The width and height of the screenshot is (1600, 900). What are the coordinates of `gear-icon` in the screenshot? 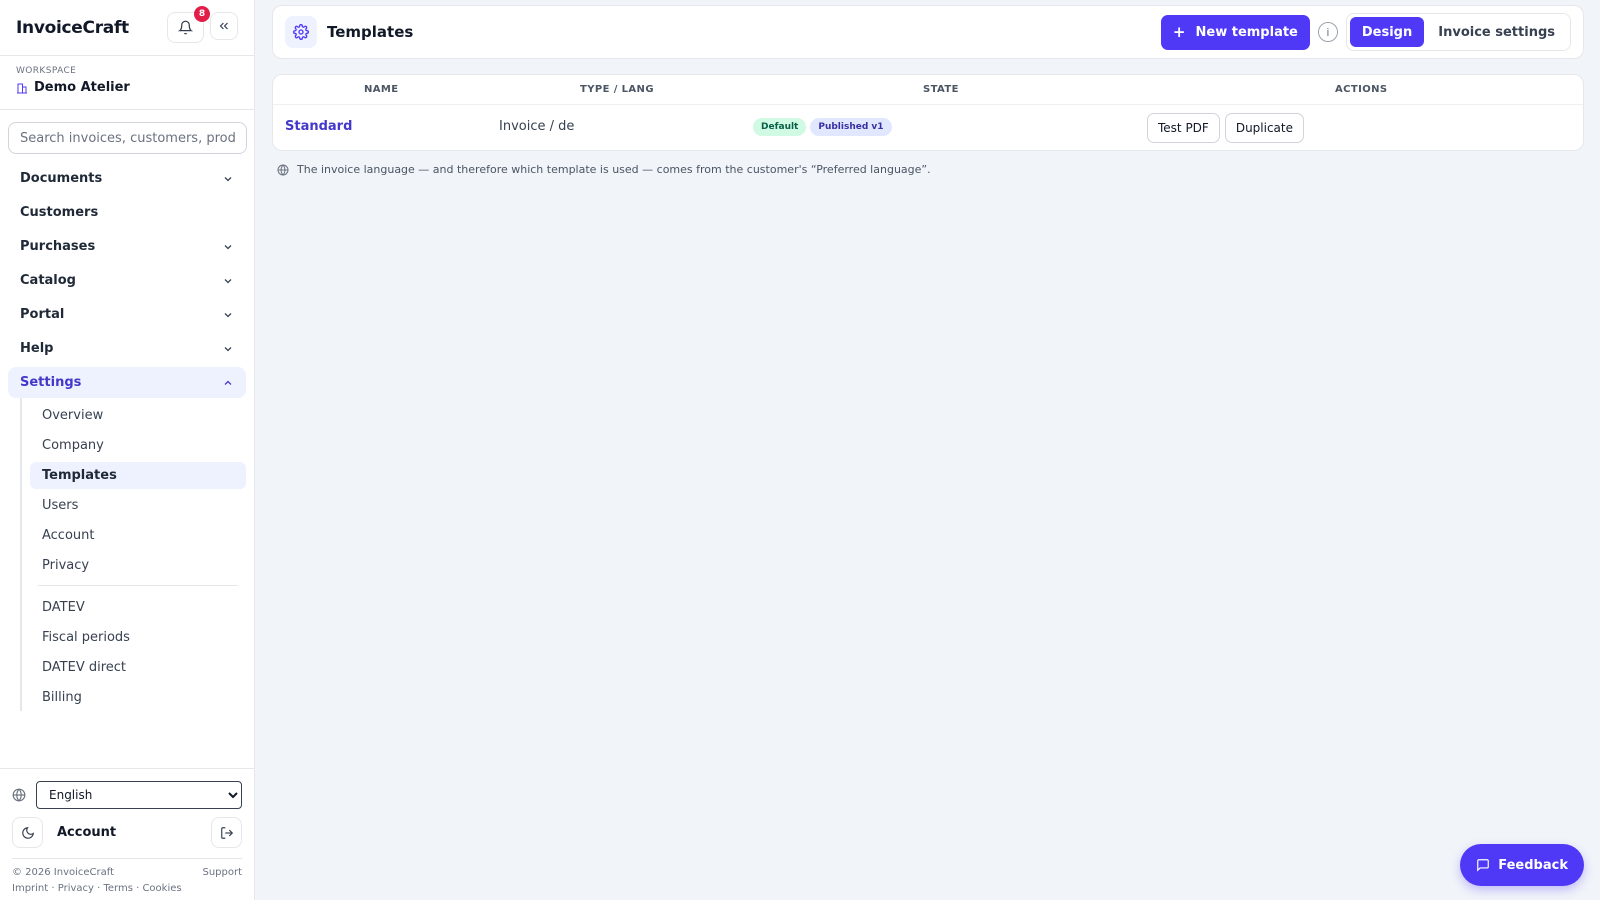 It's located at (301, 32).